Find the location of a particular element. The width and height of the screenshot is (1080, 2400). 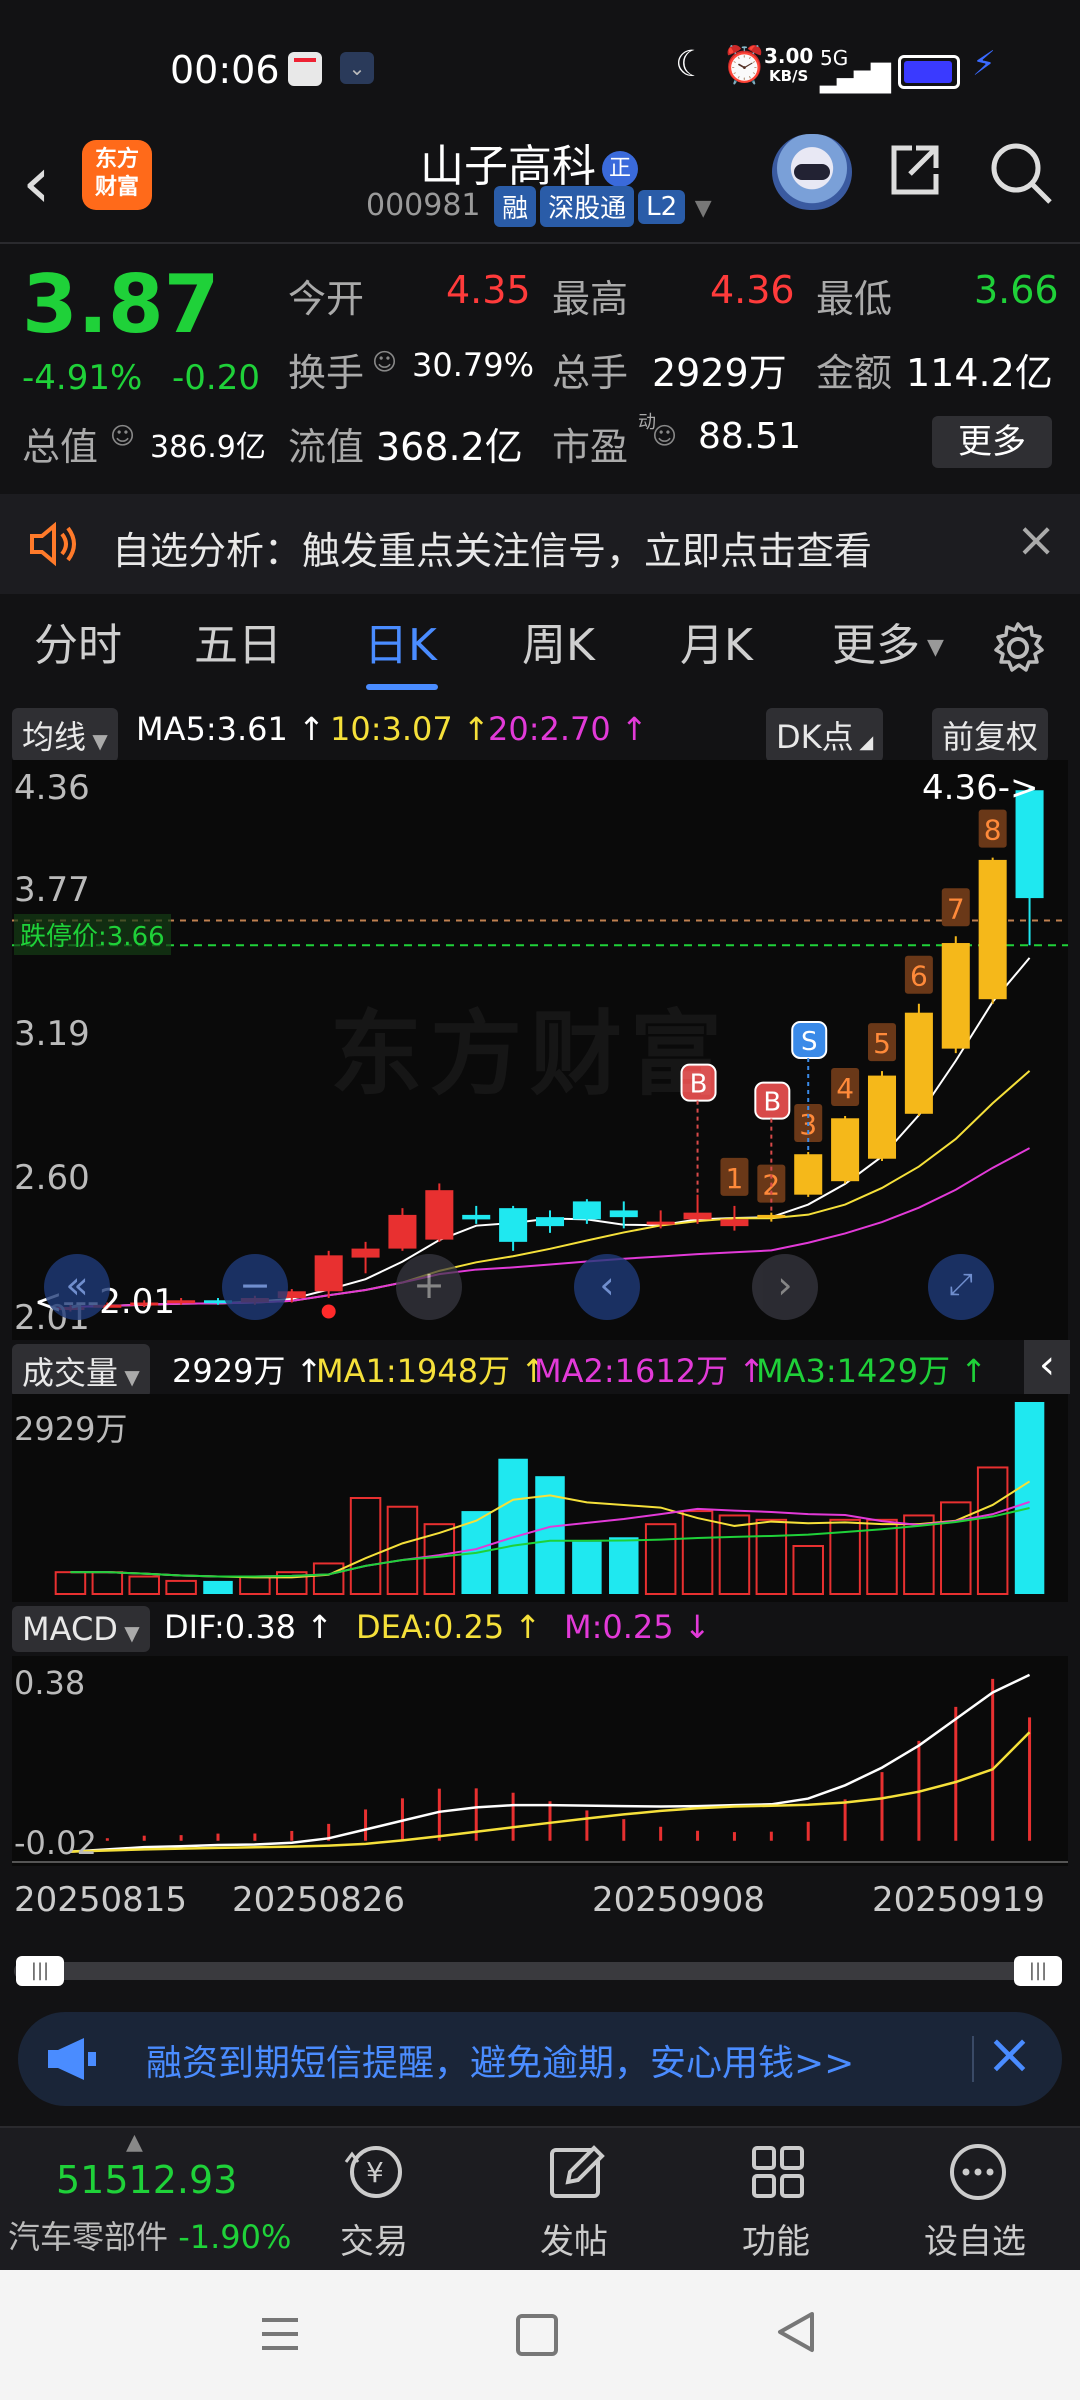

macd-selector: MACD ▼ is located at coordinates (81, 1629).